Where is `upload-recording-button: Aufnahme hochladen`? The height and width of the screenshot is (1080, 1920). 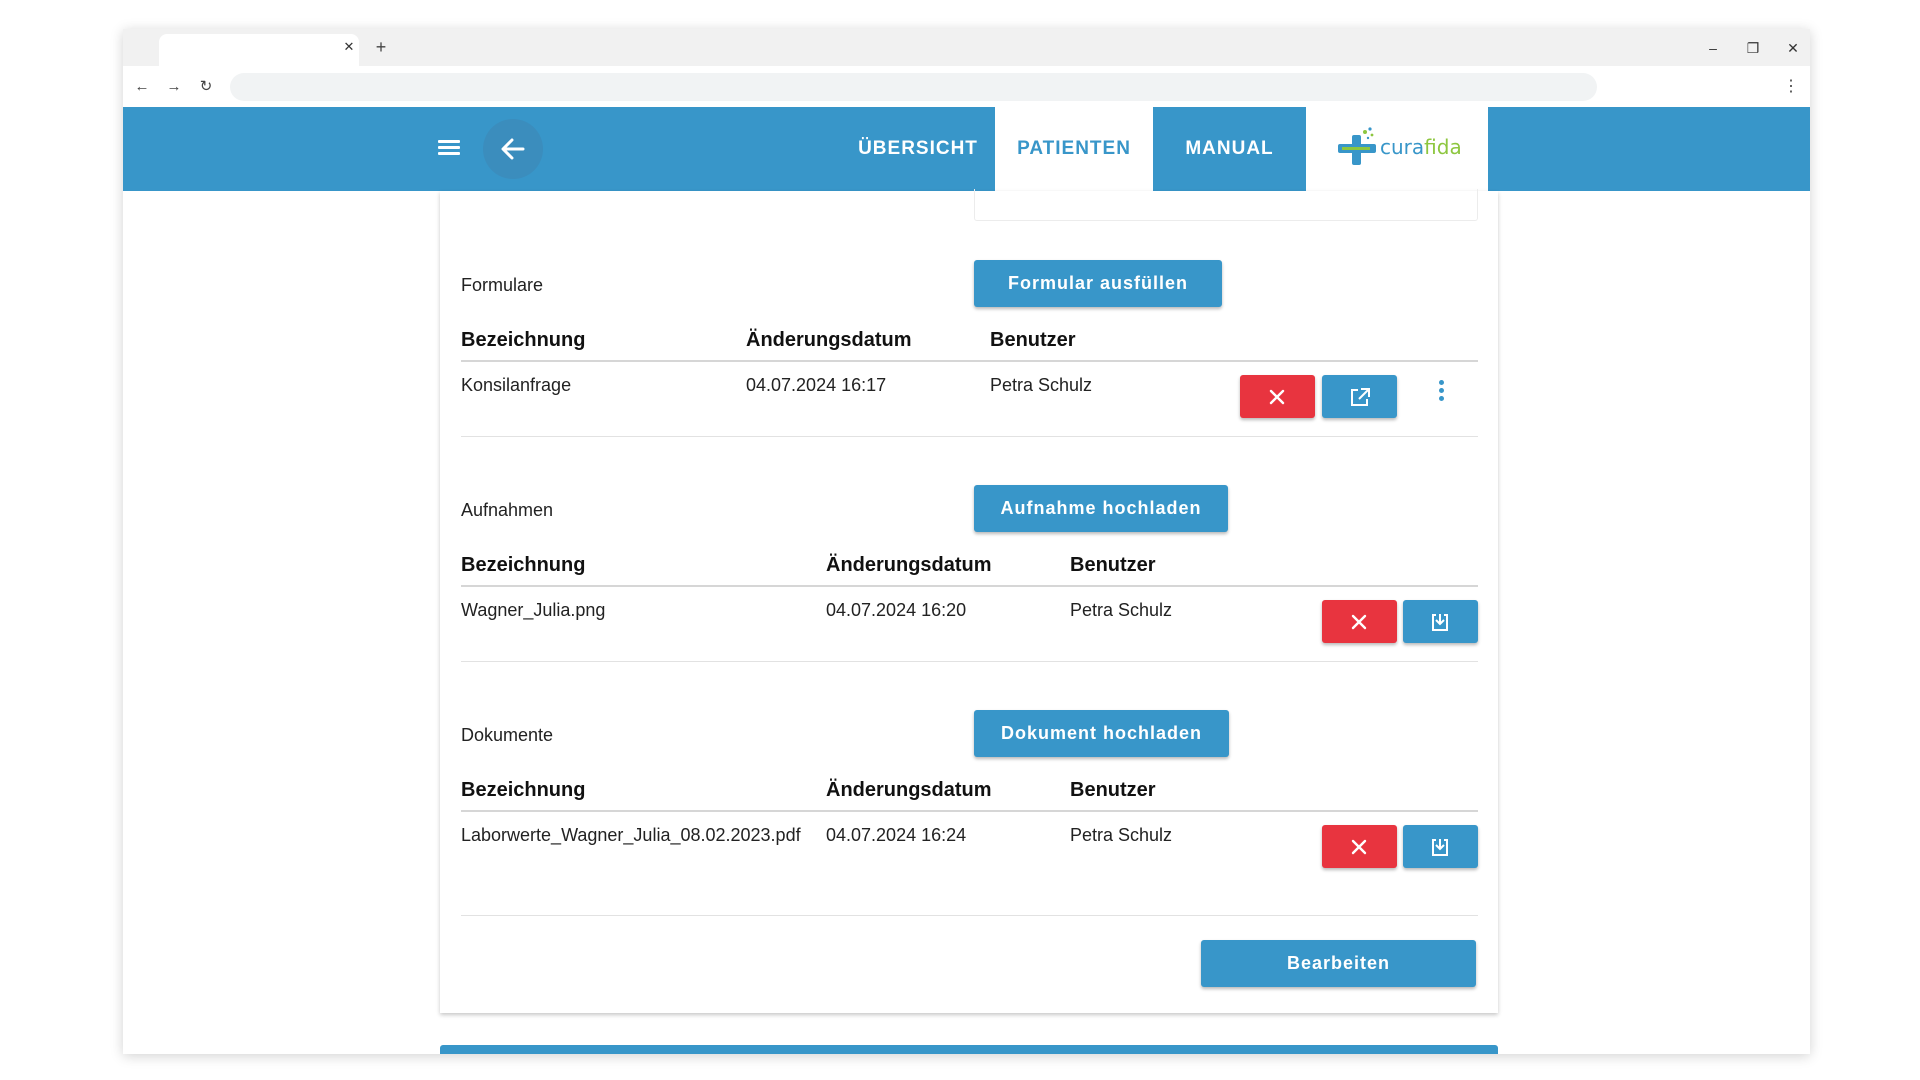
upload-recording-button: Aufnahme hochladen is located at coordinates (1101, 508).